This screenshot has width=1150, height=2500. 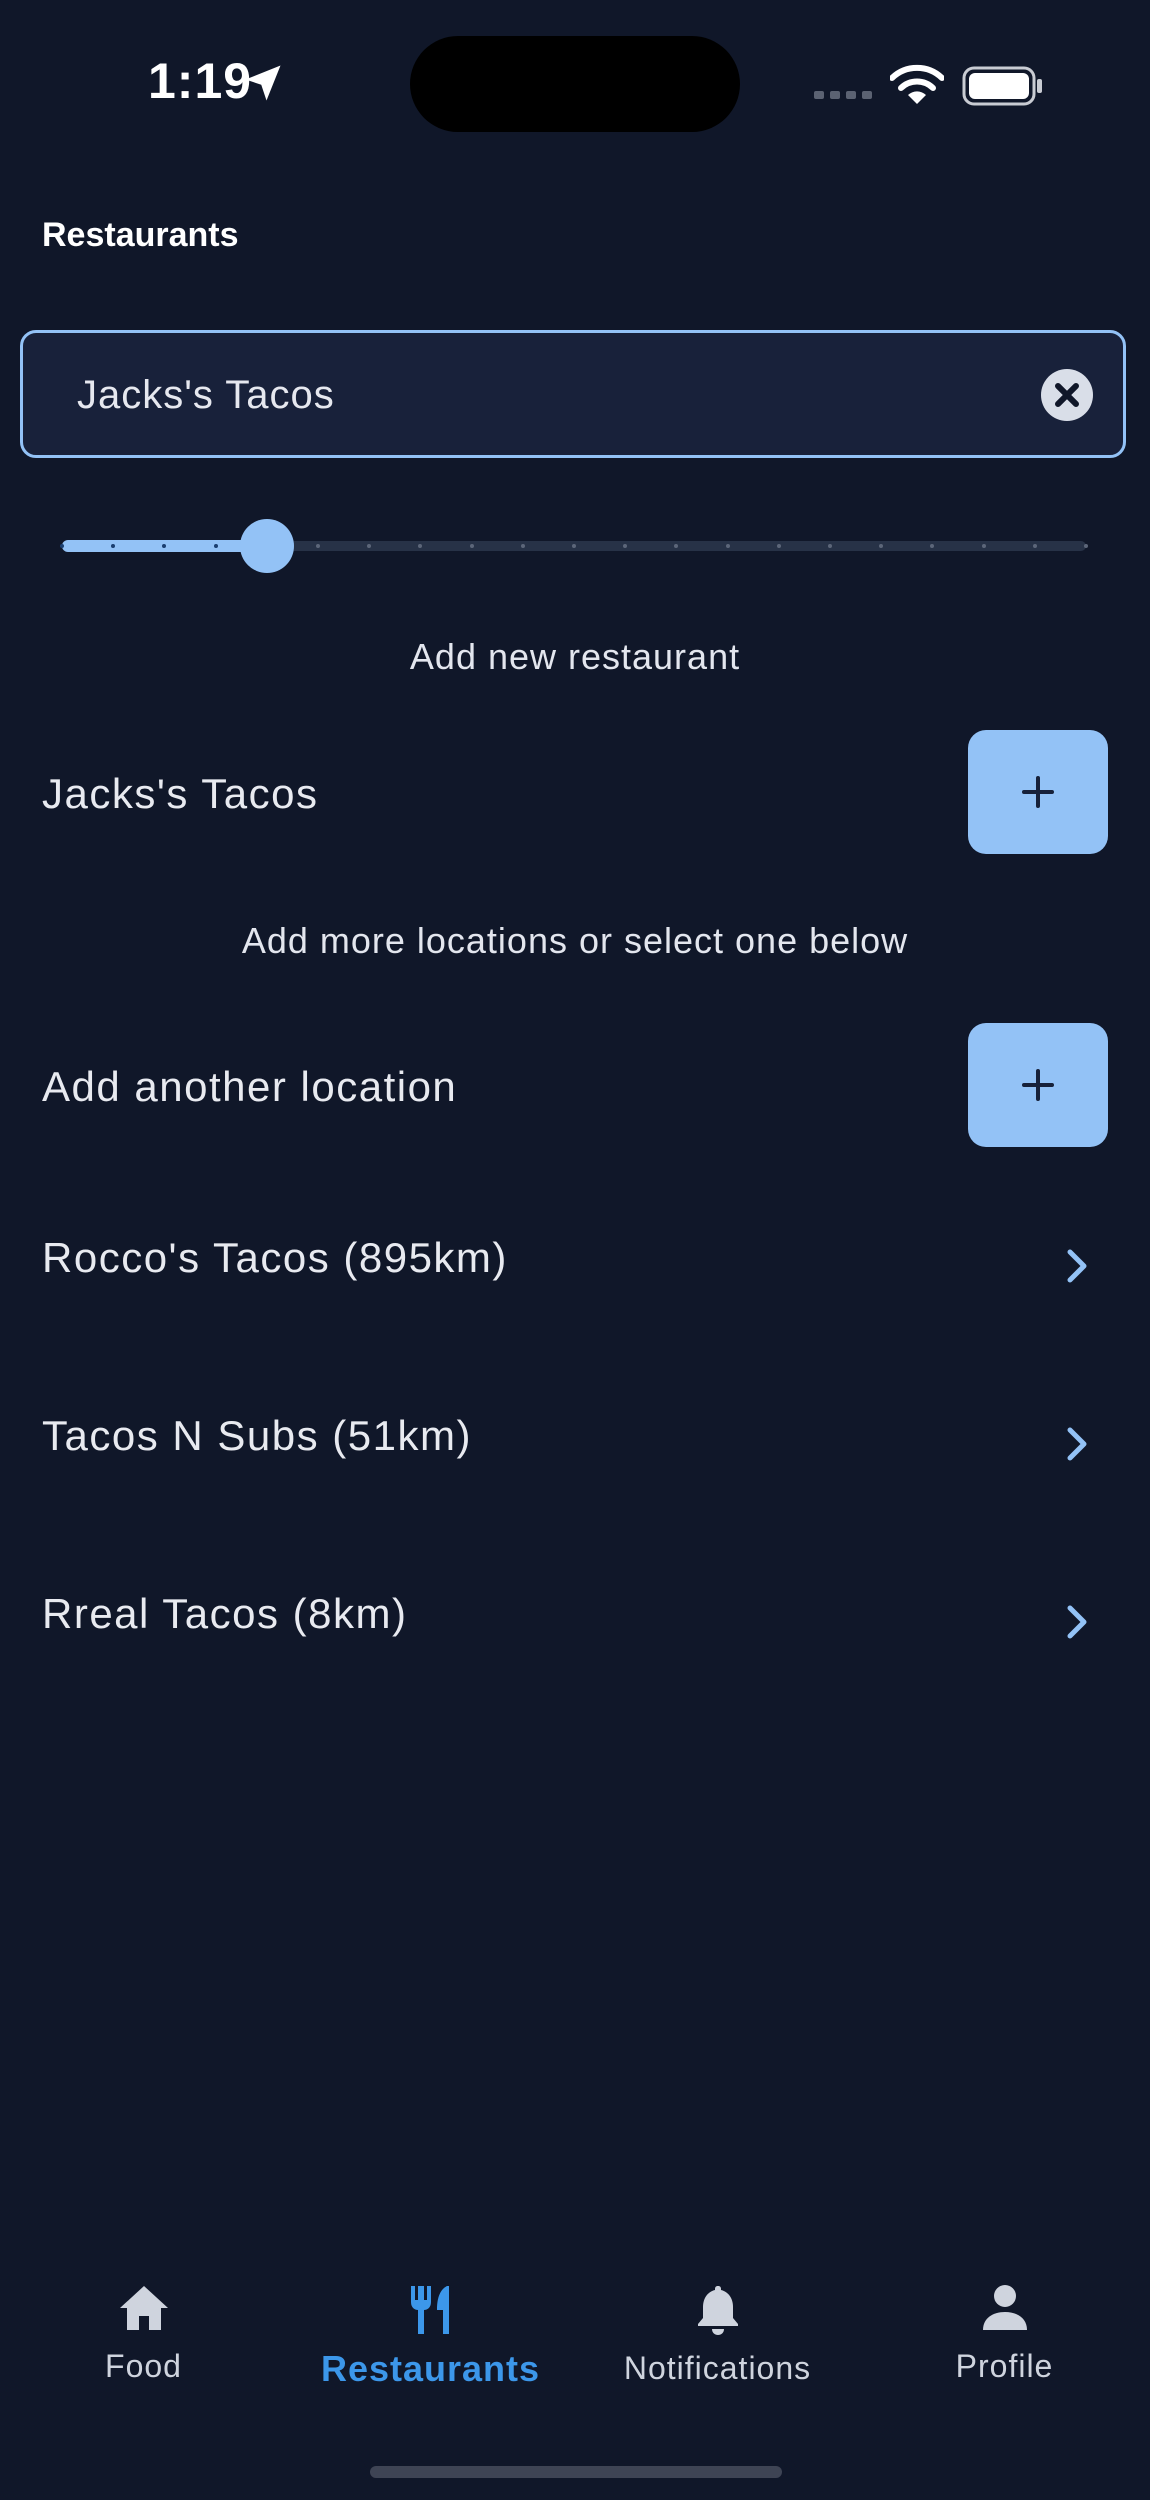 I want to click on page-title: Restaurants, so click(x=140, y=235).